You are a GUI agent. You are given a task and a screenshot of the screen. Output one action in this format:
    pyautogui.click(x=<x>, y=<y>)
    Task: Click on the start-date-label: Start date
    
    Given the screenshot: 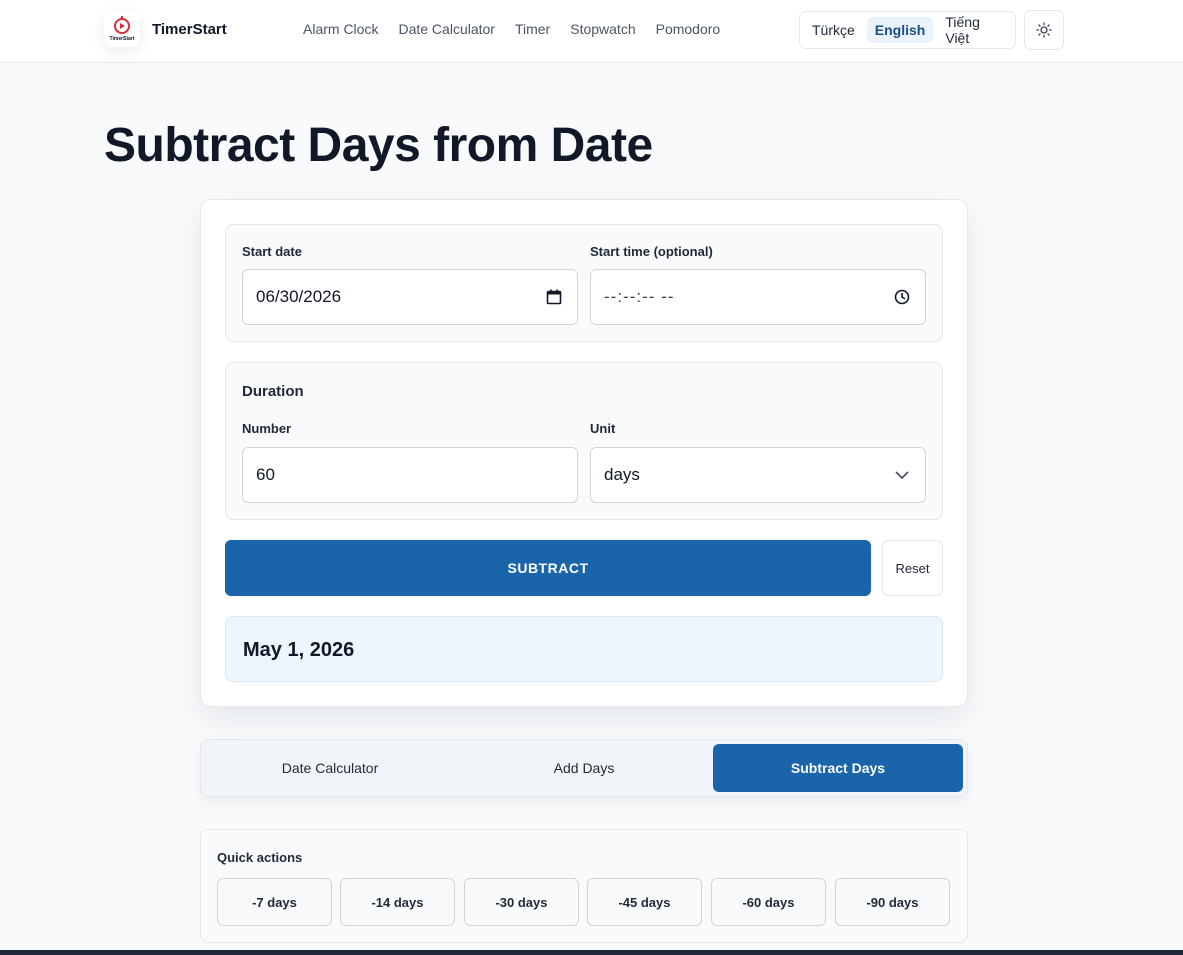 What is the action you would take?
    pyautogui.click(x=272, y=251)
    